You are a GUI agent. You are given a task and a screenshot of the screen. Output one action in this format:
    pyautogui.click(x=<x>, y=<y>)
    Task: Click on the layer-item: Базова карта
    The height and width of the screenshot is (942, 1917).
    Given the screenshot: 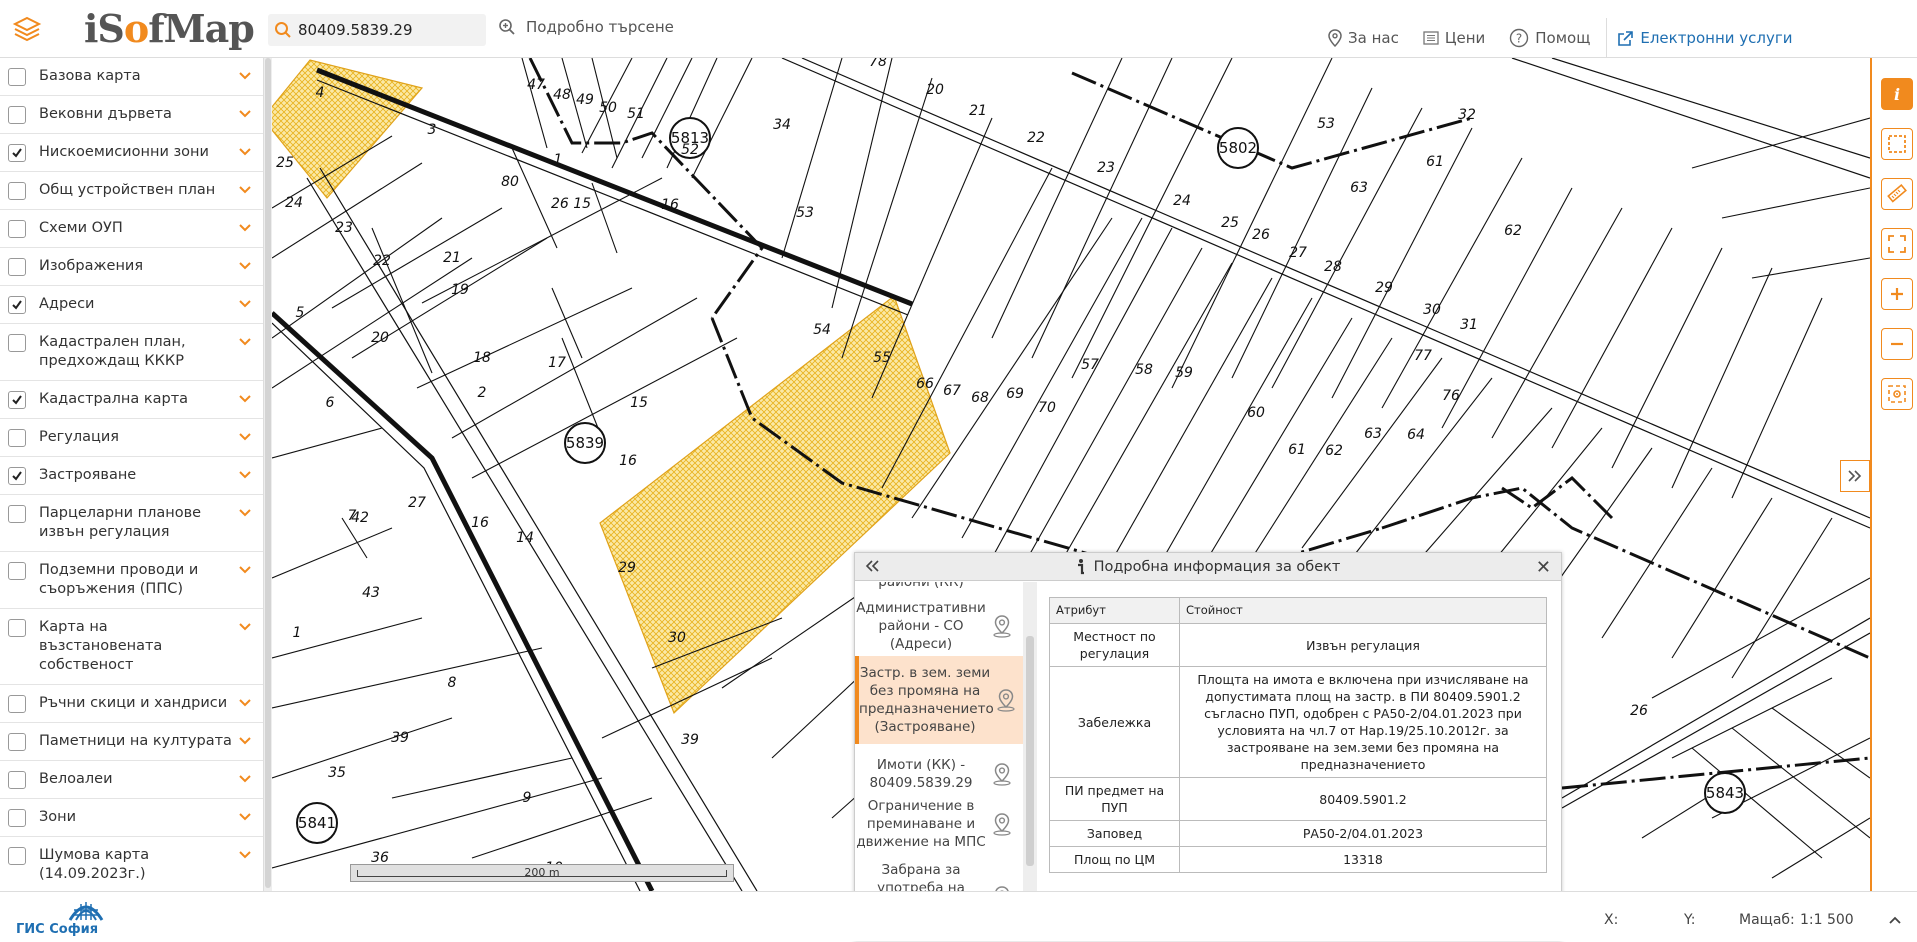 What is the action you would take?
    pyautogui.click(x=131, y=77)
    